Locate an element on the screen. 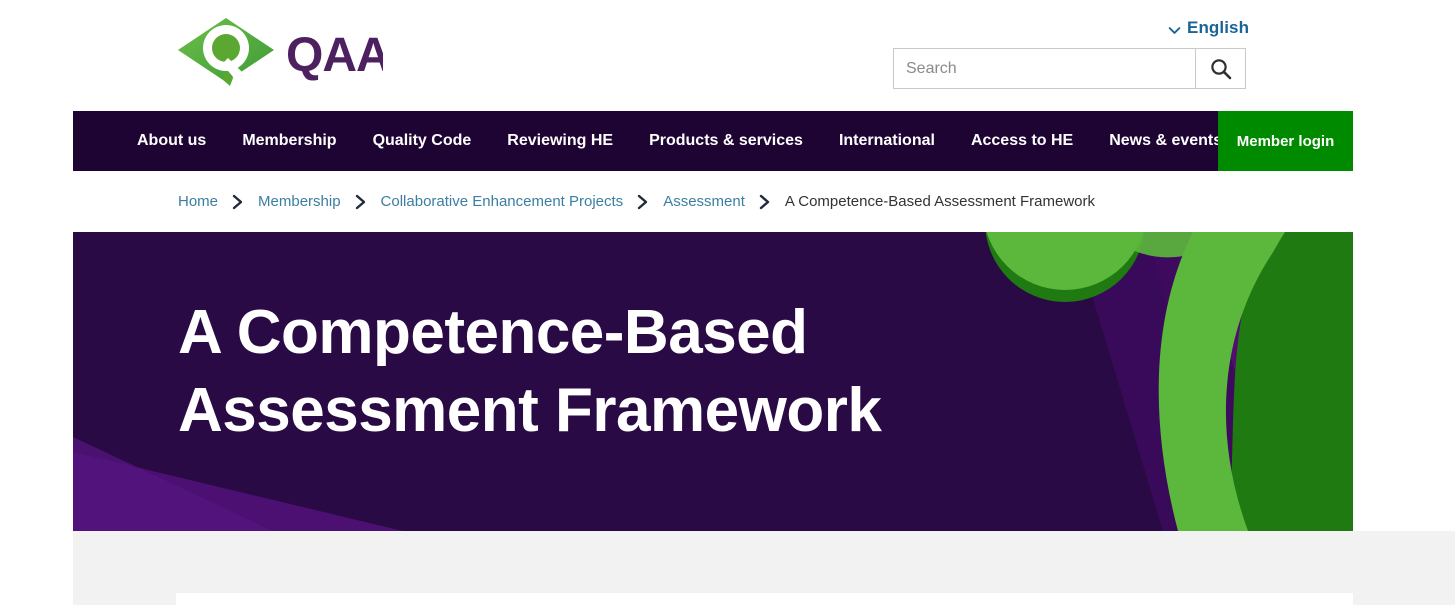  language-selector: English is located at coordinates (1208, 28).